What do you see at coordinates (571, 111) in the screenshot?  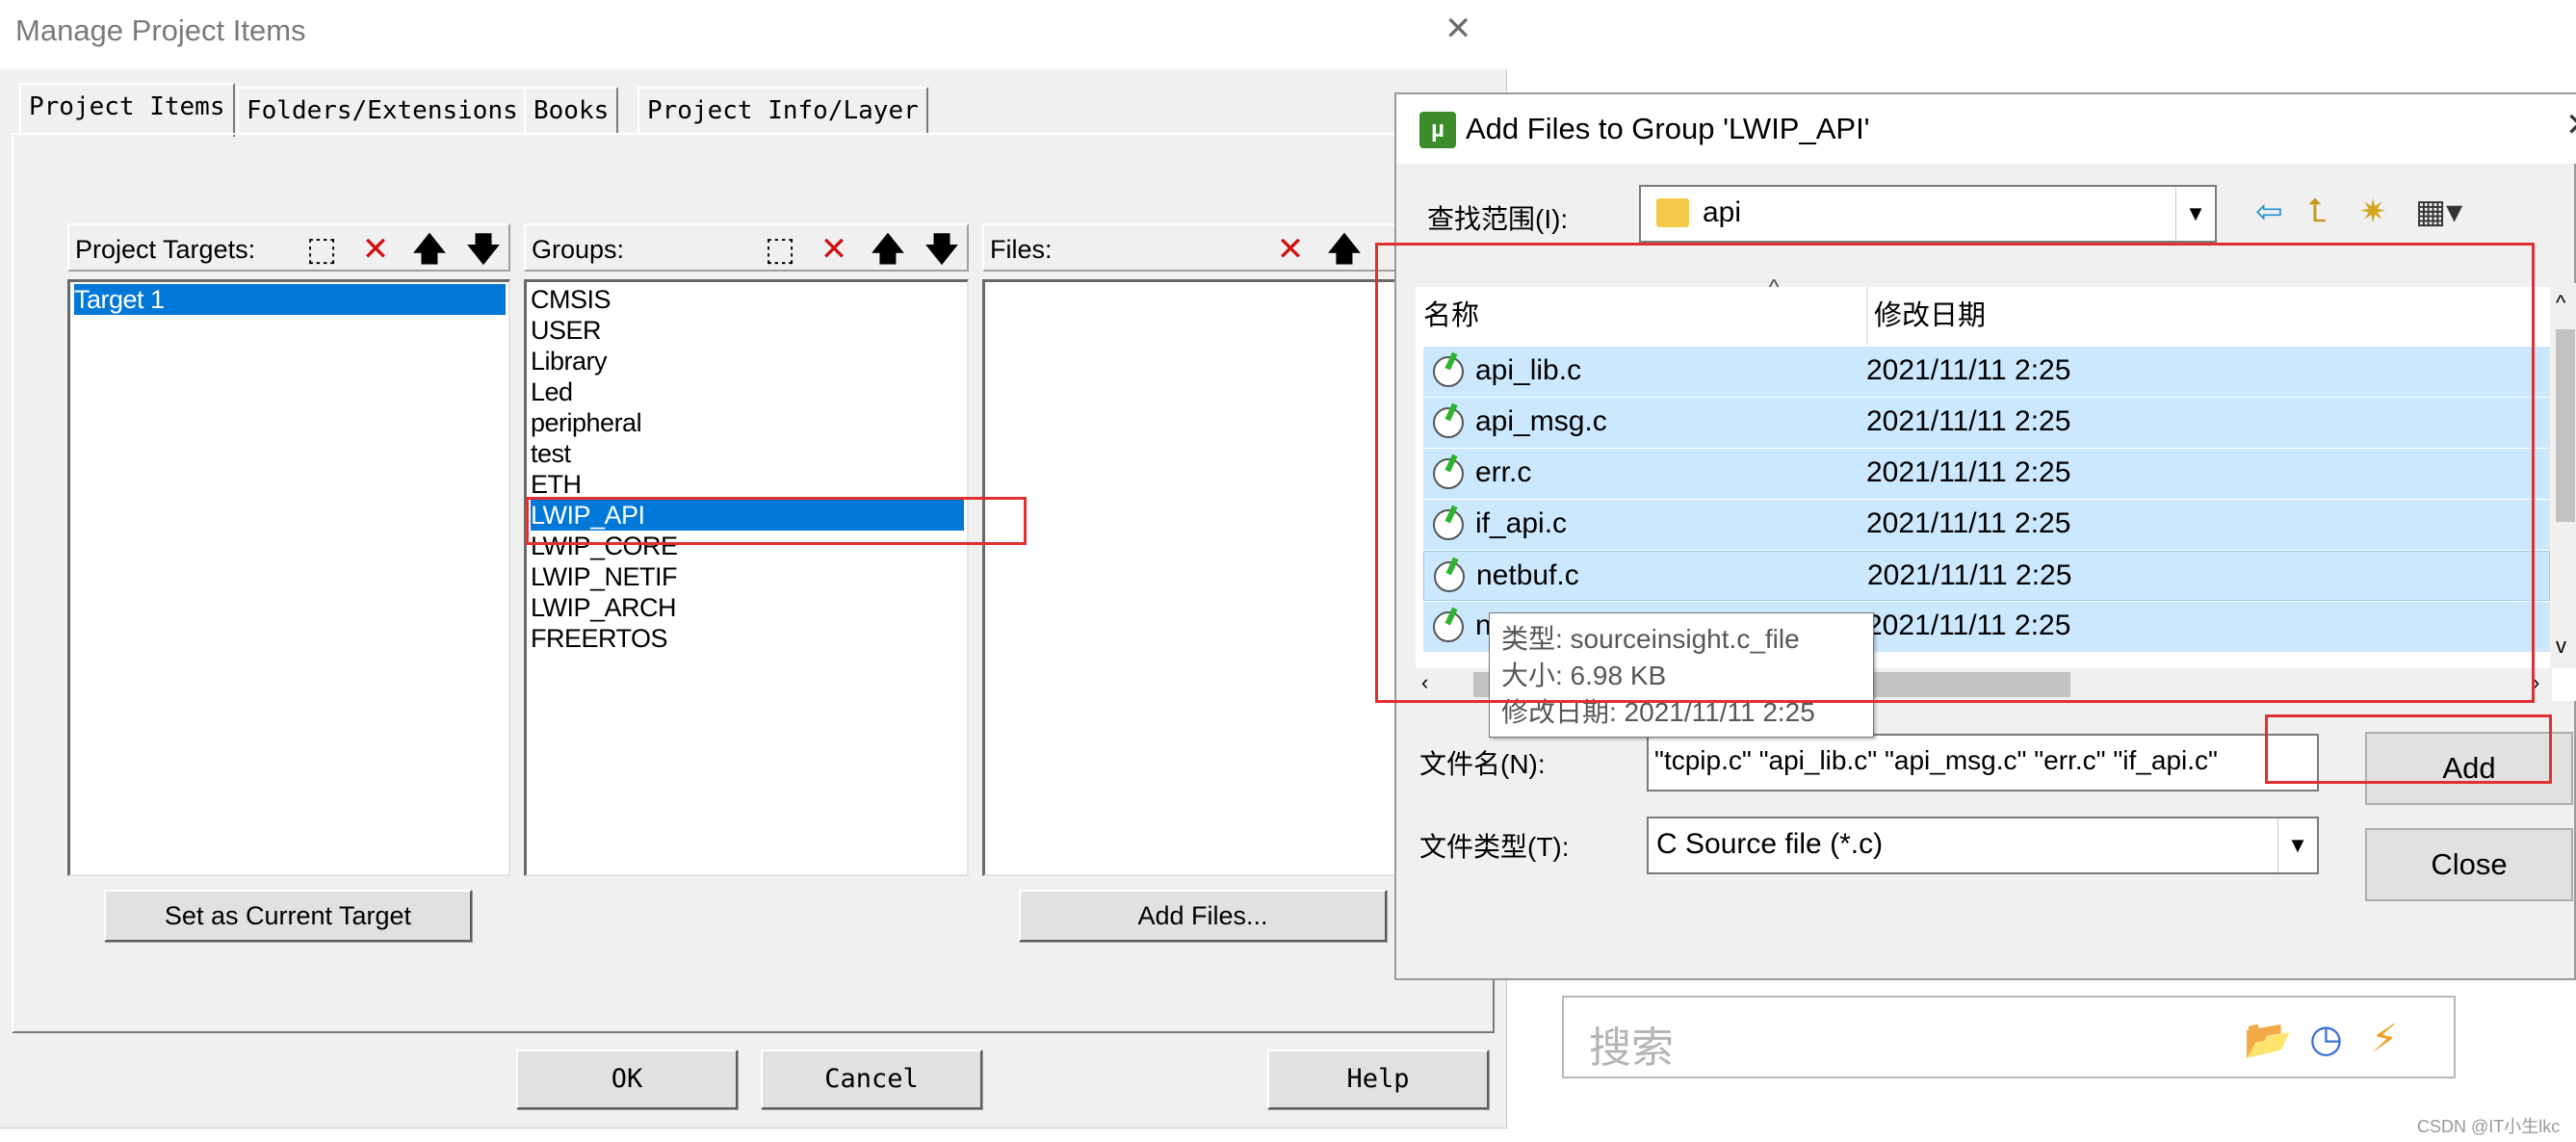 I see `tab-books: Books` at bounding box center [571, 111].